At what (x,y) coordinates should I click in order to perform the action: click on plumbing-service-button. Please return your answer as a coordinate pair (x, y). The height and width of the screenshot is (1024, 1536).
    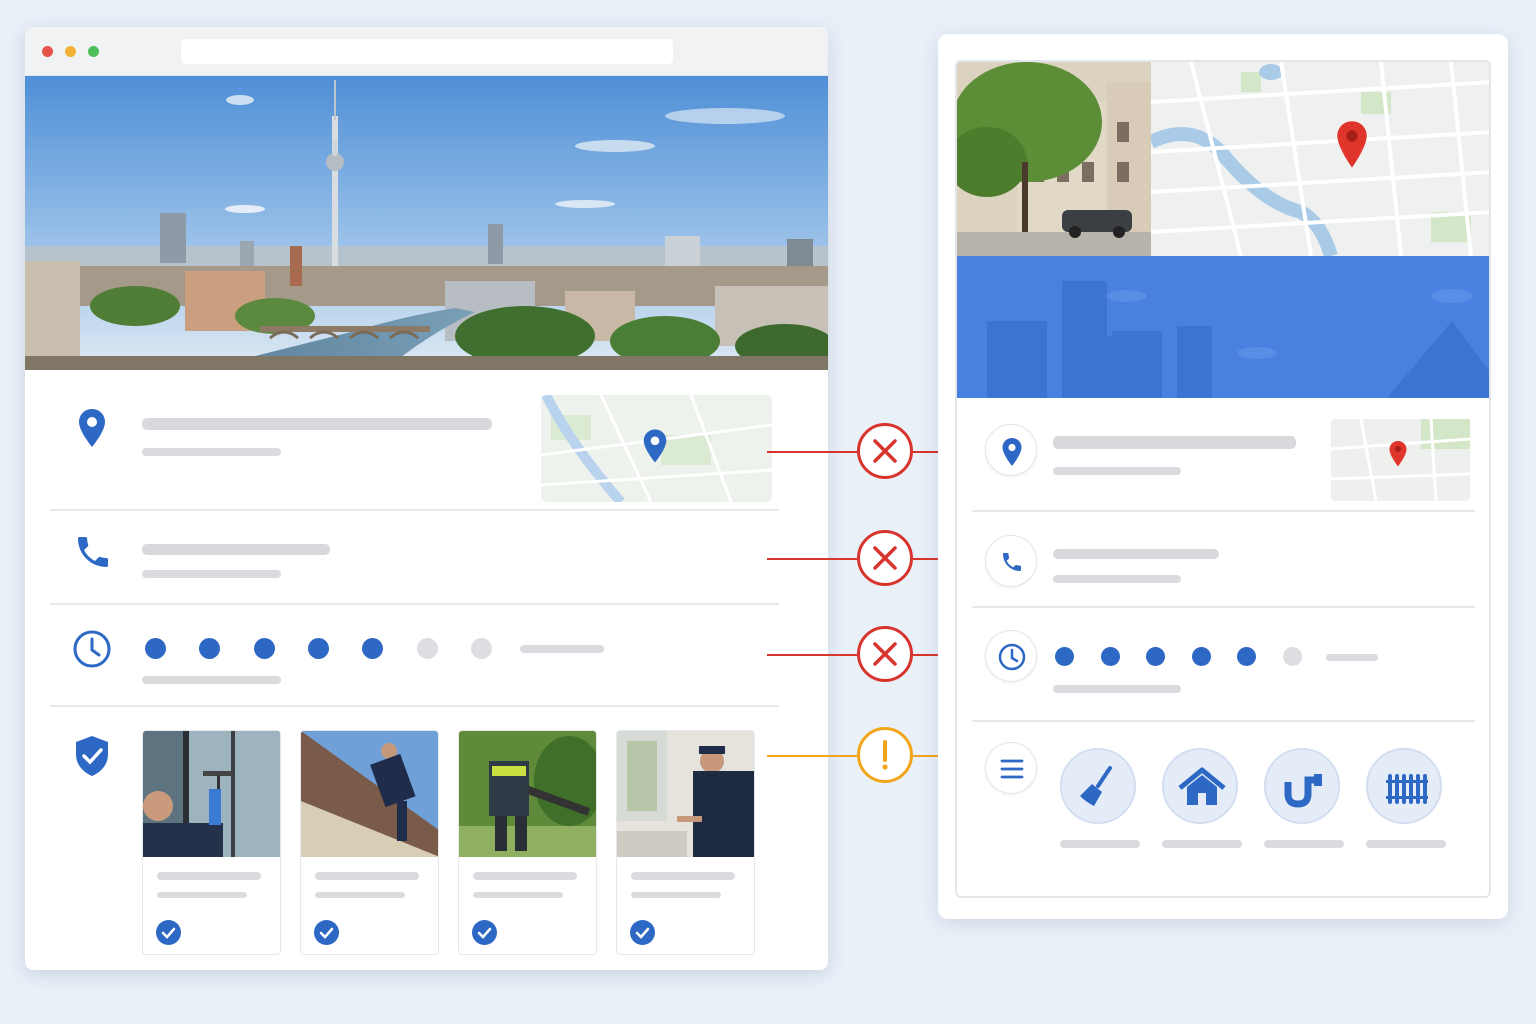
    Looking at the image, I should click on (1302, 786).